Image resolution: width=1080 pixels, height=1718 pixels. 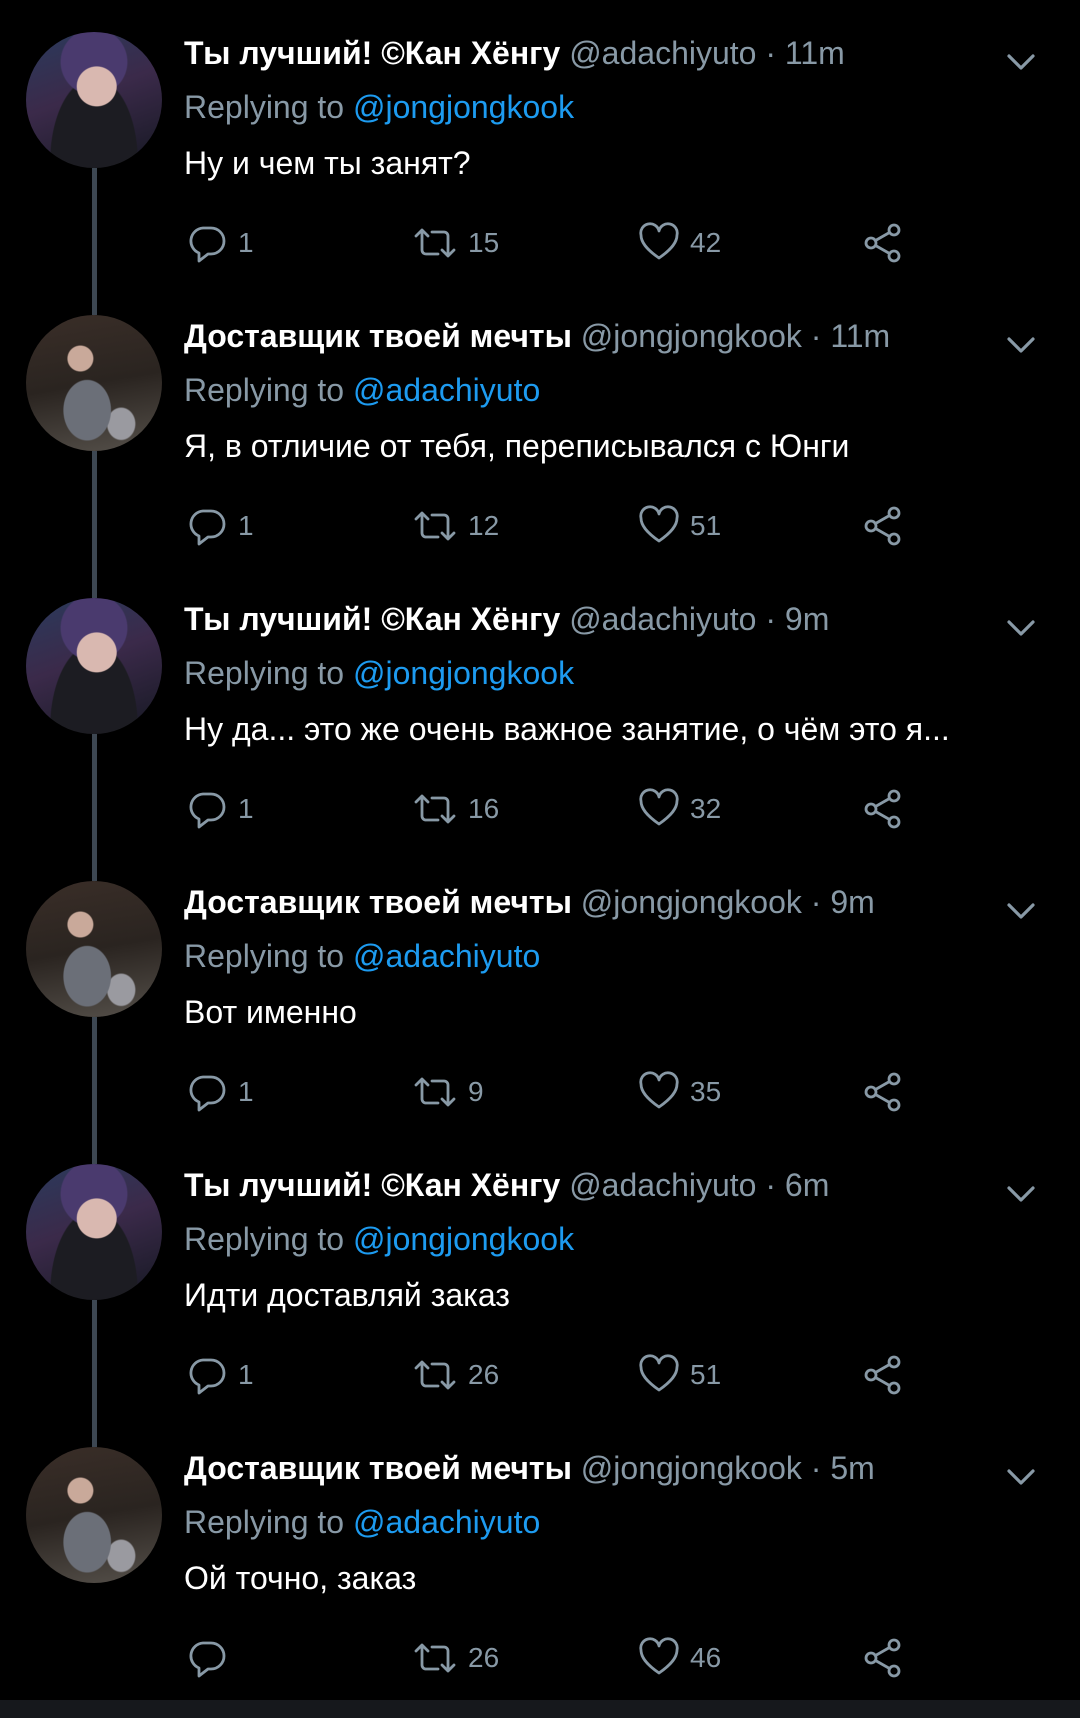 What do you see at coordinates (484, 808) in the screenshot?
I see `retweet-count: 16` at bounding box center [484, 808].